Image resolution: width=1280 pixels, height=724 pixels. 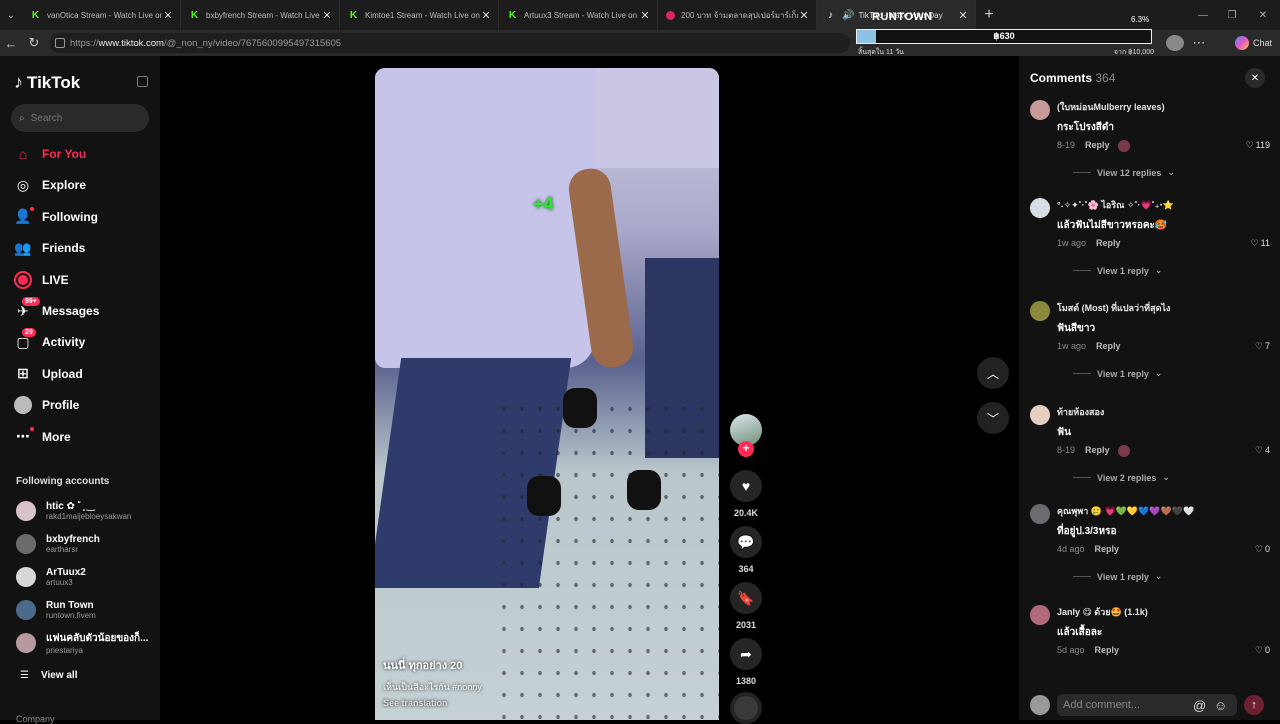 I want to click on view-all-button: ☰ View all, so click(x=48, y=675).